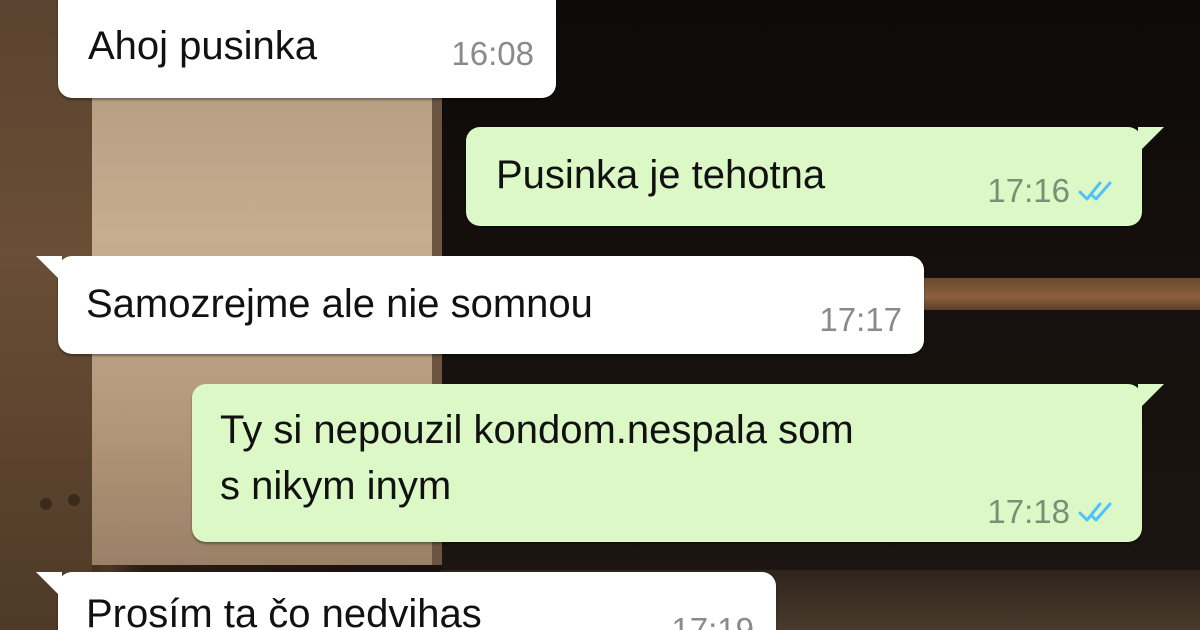 The image size is (1200, 630). I want to click on message-meta: 17:16, so click(1052, 191).